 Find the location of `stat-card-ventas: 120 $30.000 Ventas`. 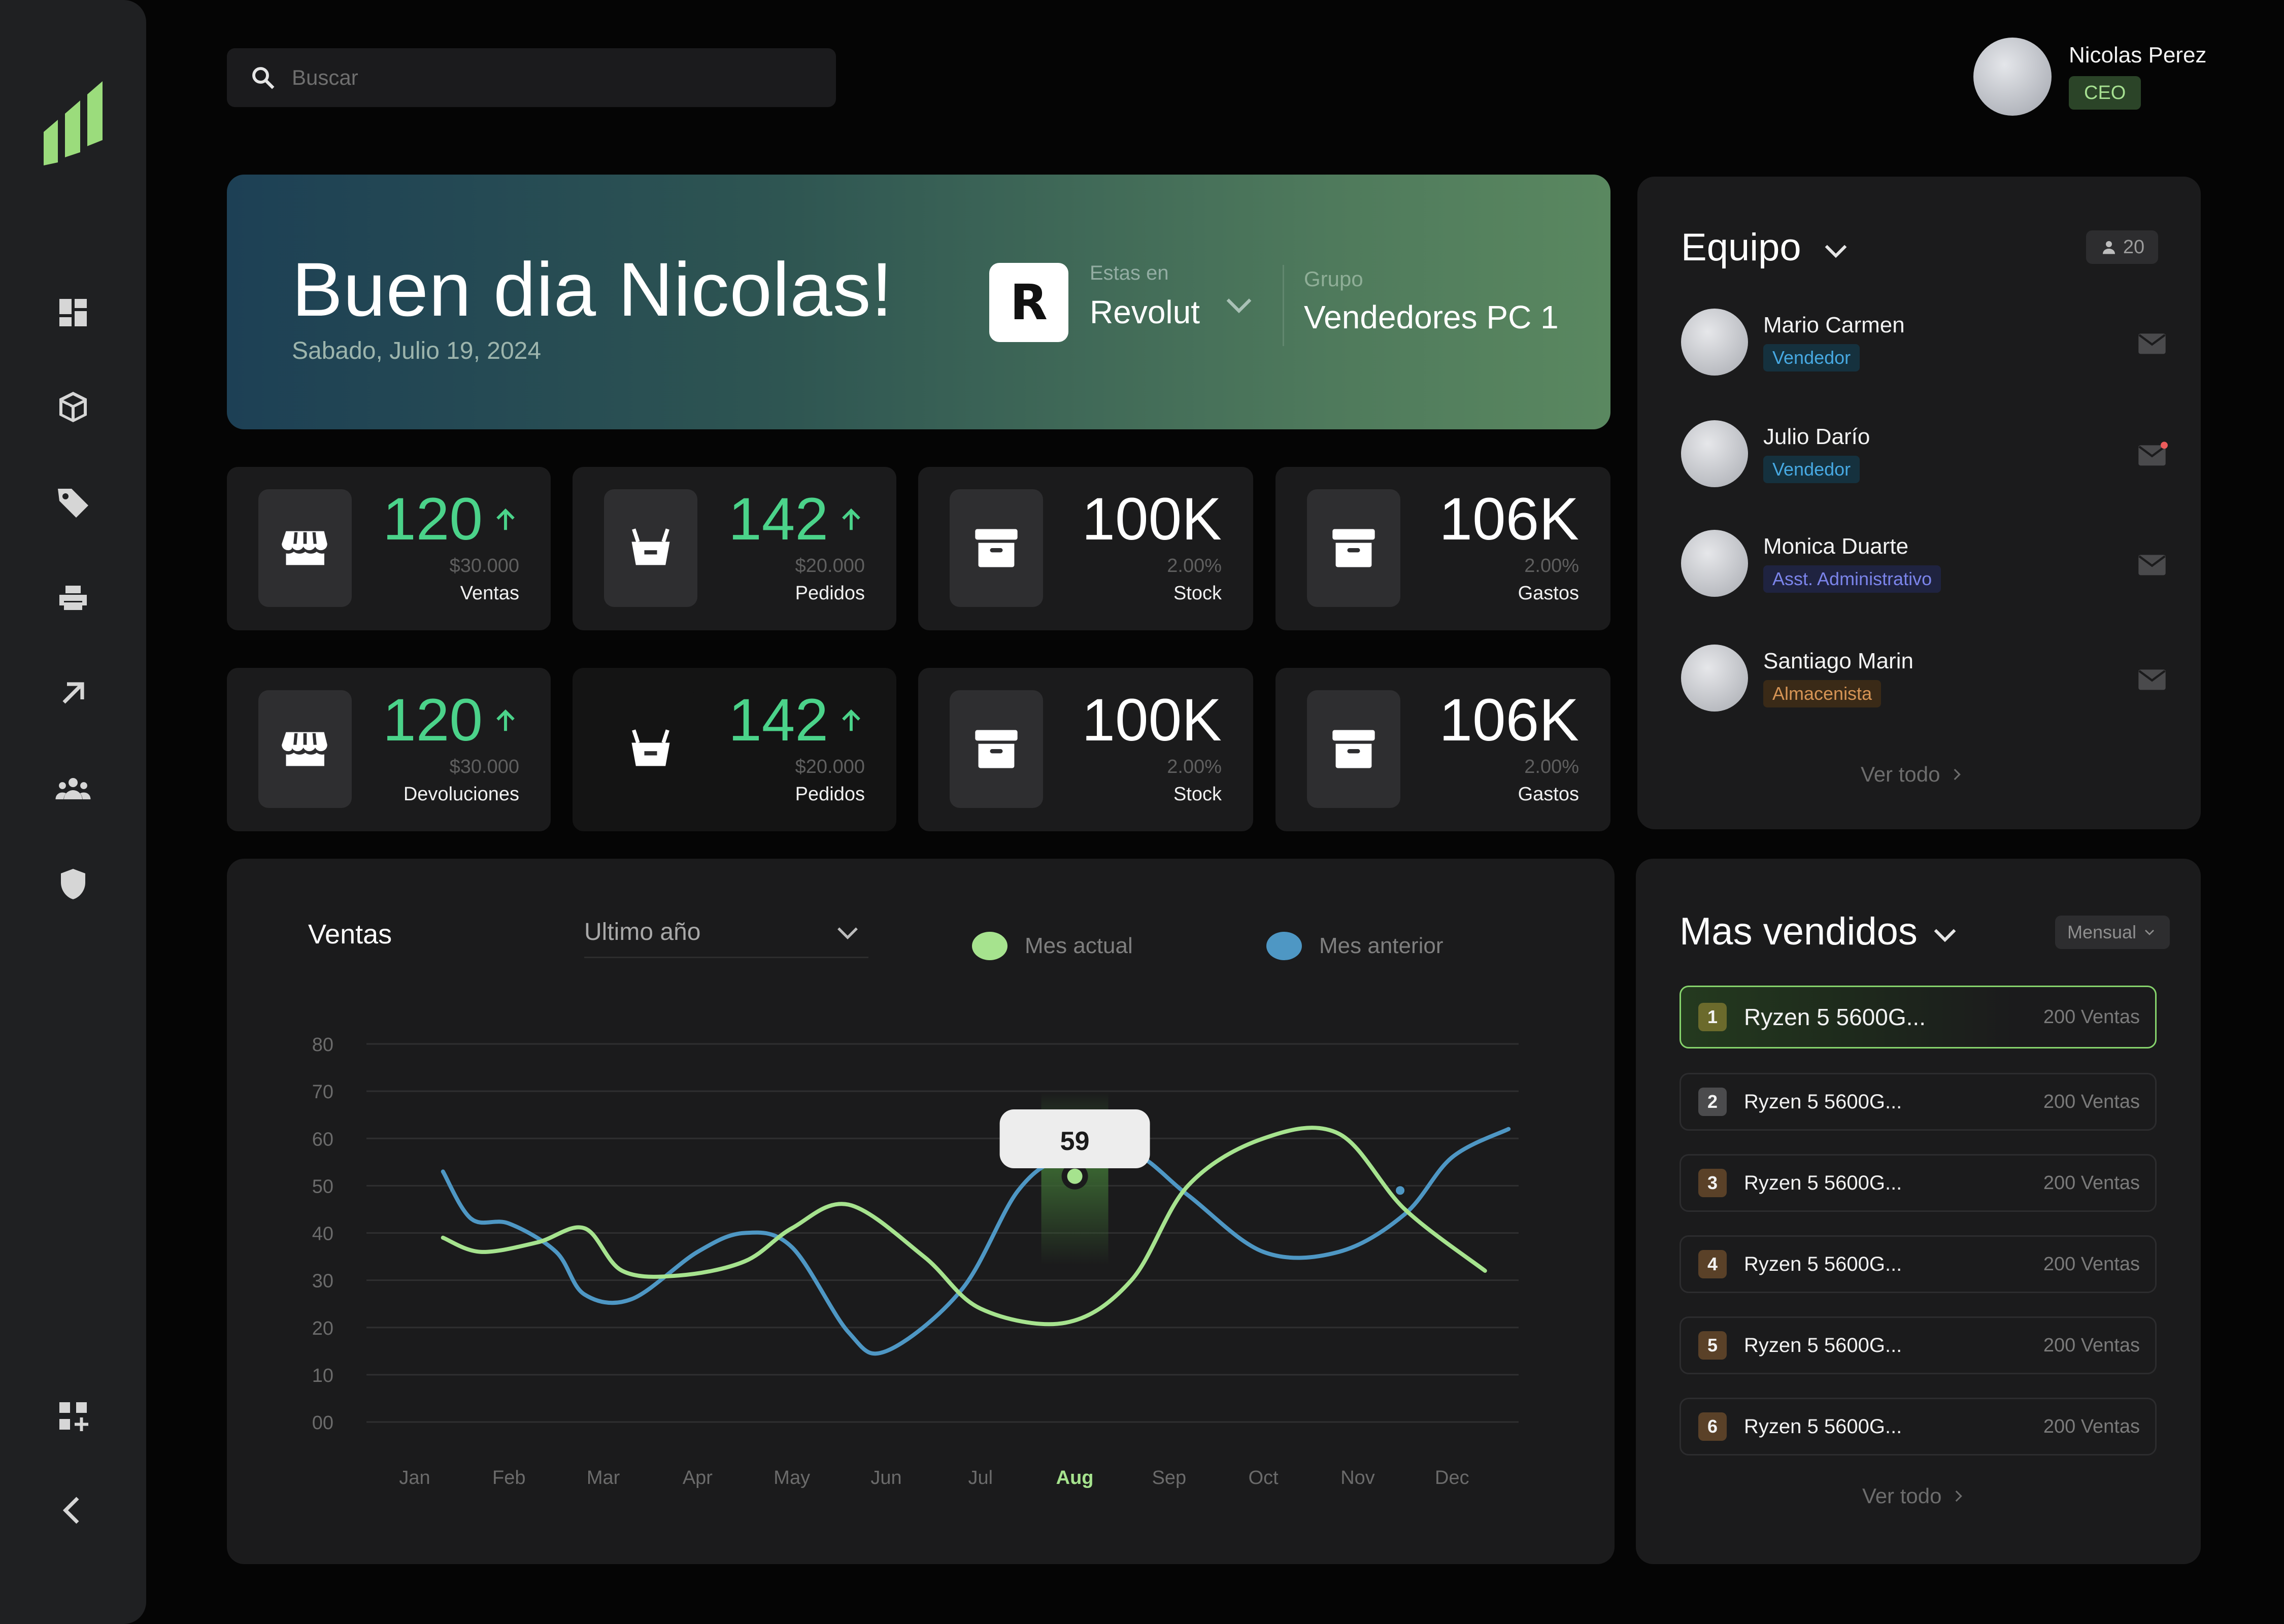

stat-card-ventas: 120 $30.000 Ventas is located at coordinates (389, 548).